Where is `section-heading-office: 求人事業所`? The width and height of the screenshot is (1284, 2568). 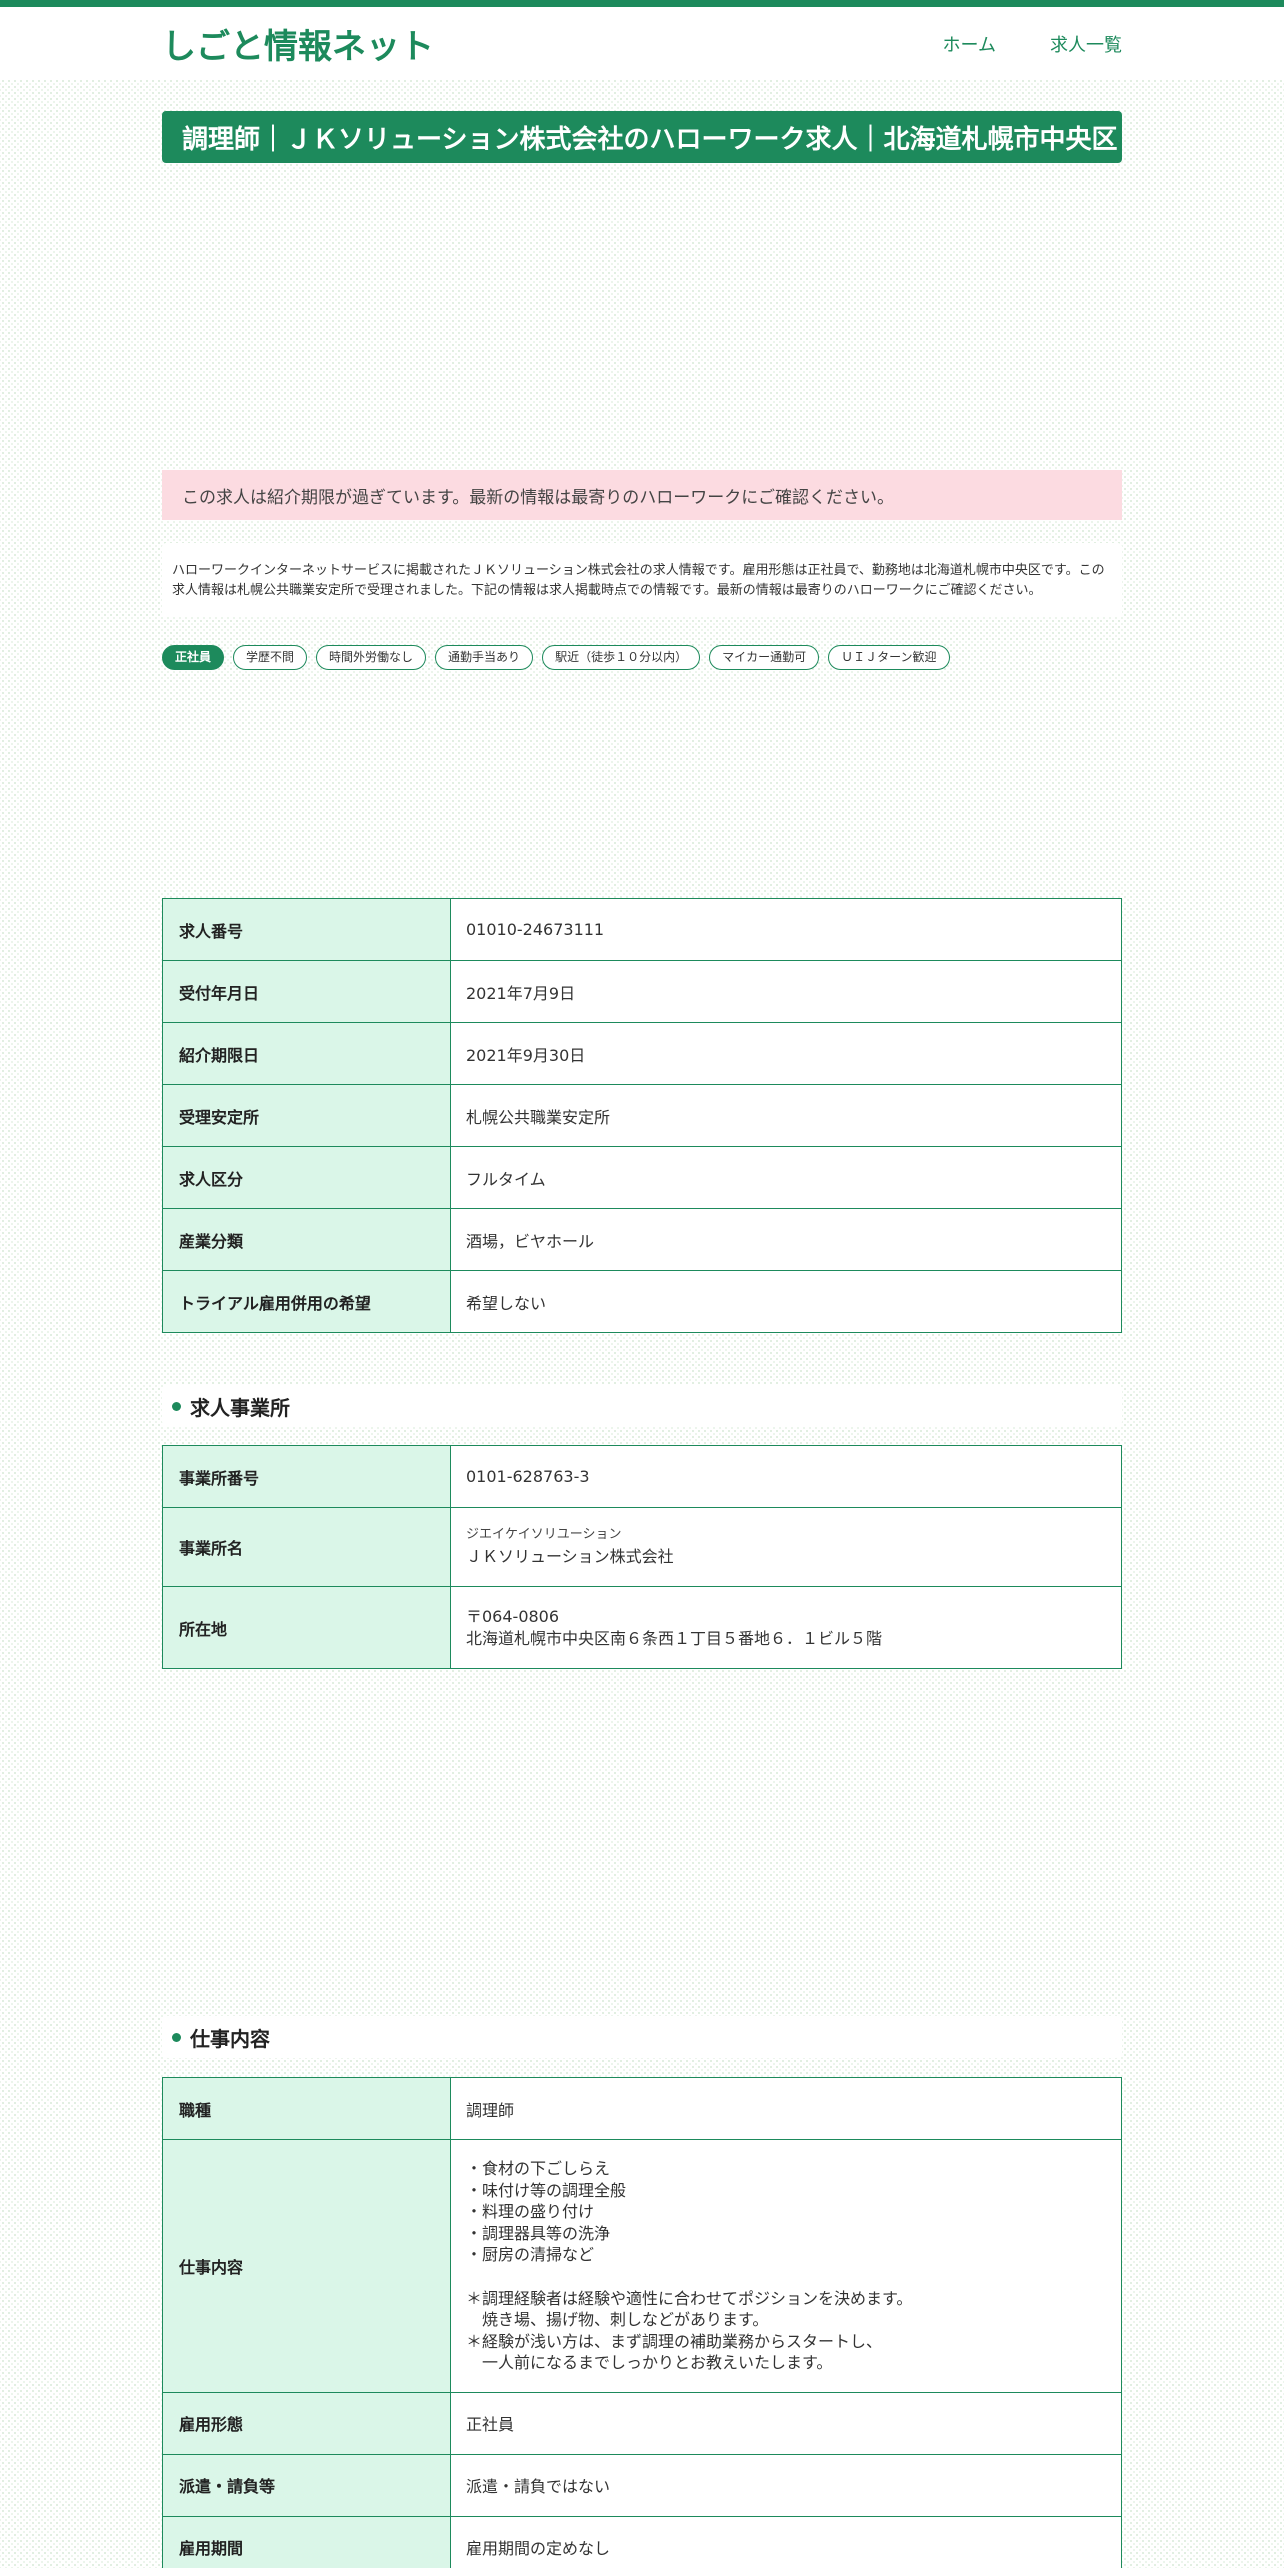
section-heading-office: 求人事業所 is located at coordinates (642, 1406).